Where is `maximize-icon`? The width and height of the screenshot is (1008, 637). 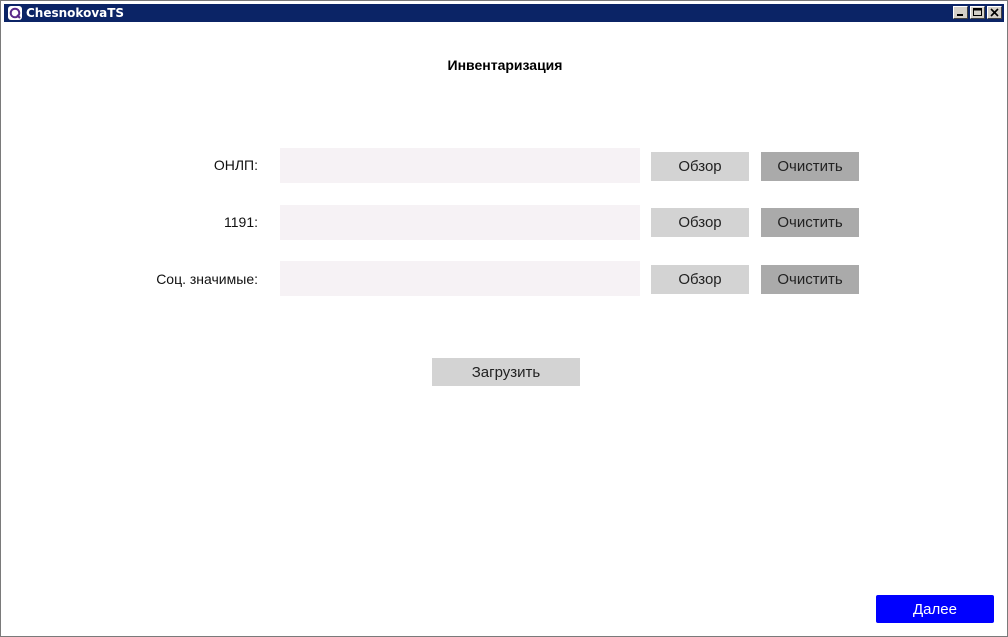 maximize-icon is located at coordinates (977, 12).